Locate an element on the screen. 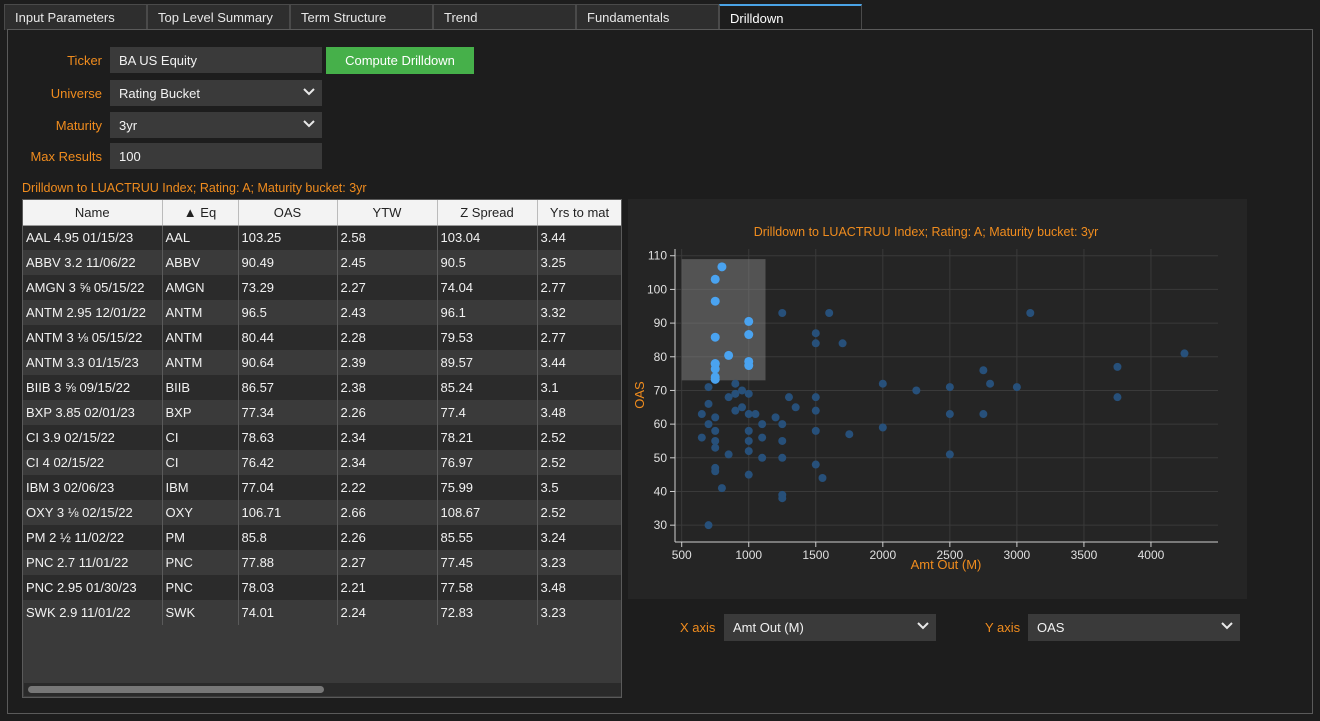 This screenshot has height=721, width=1320. maturity-select: 3yr is located at coordinates (216, 125).